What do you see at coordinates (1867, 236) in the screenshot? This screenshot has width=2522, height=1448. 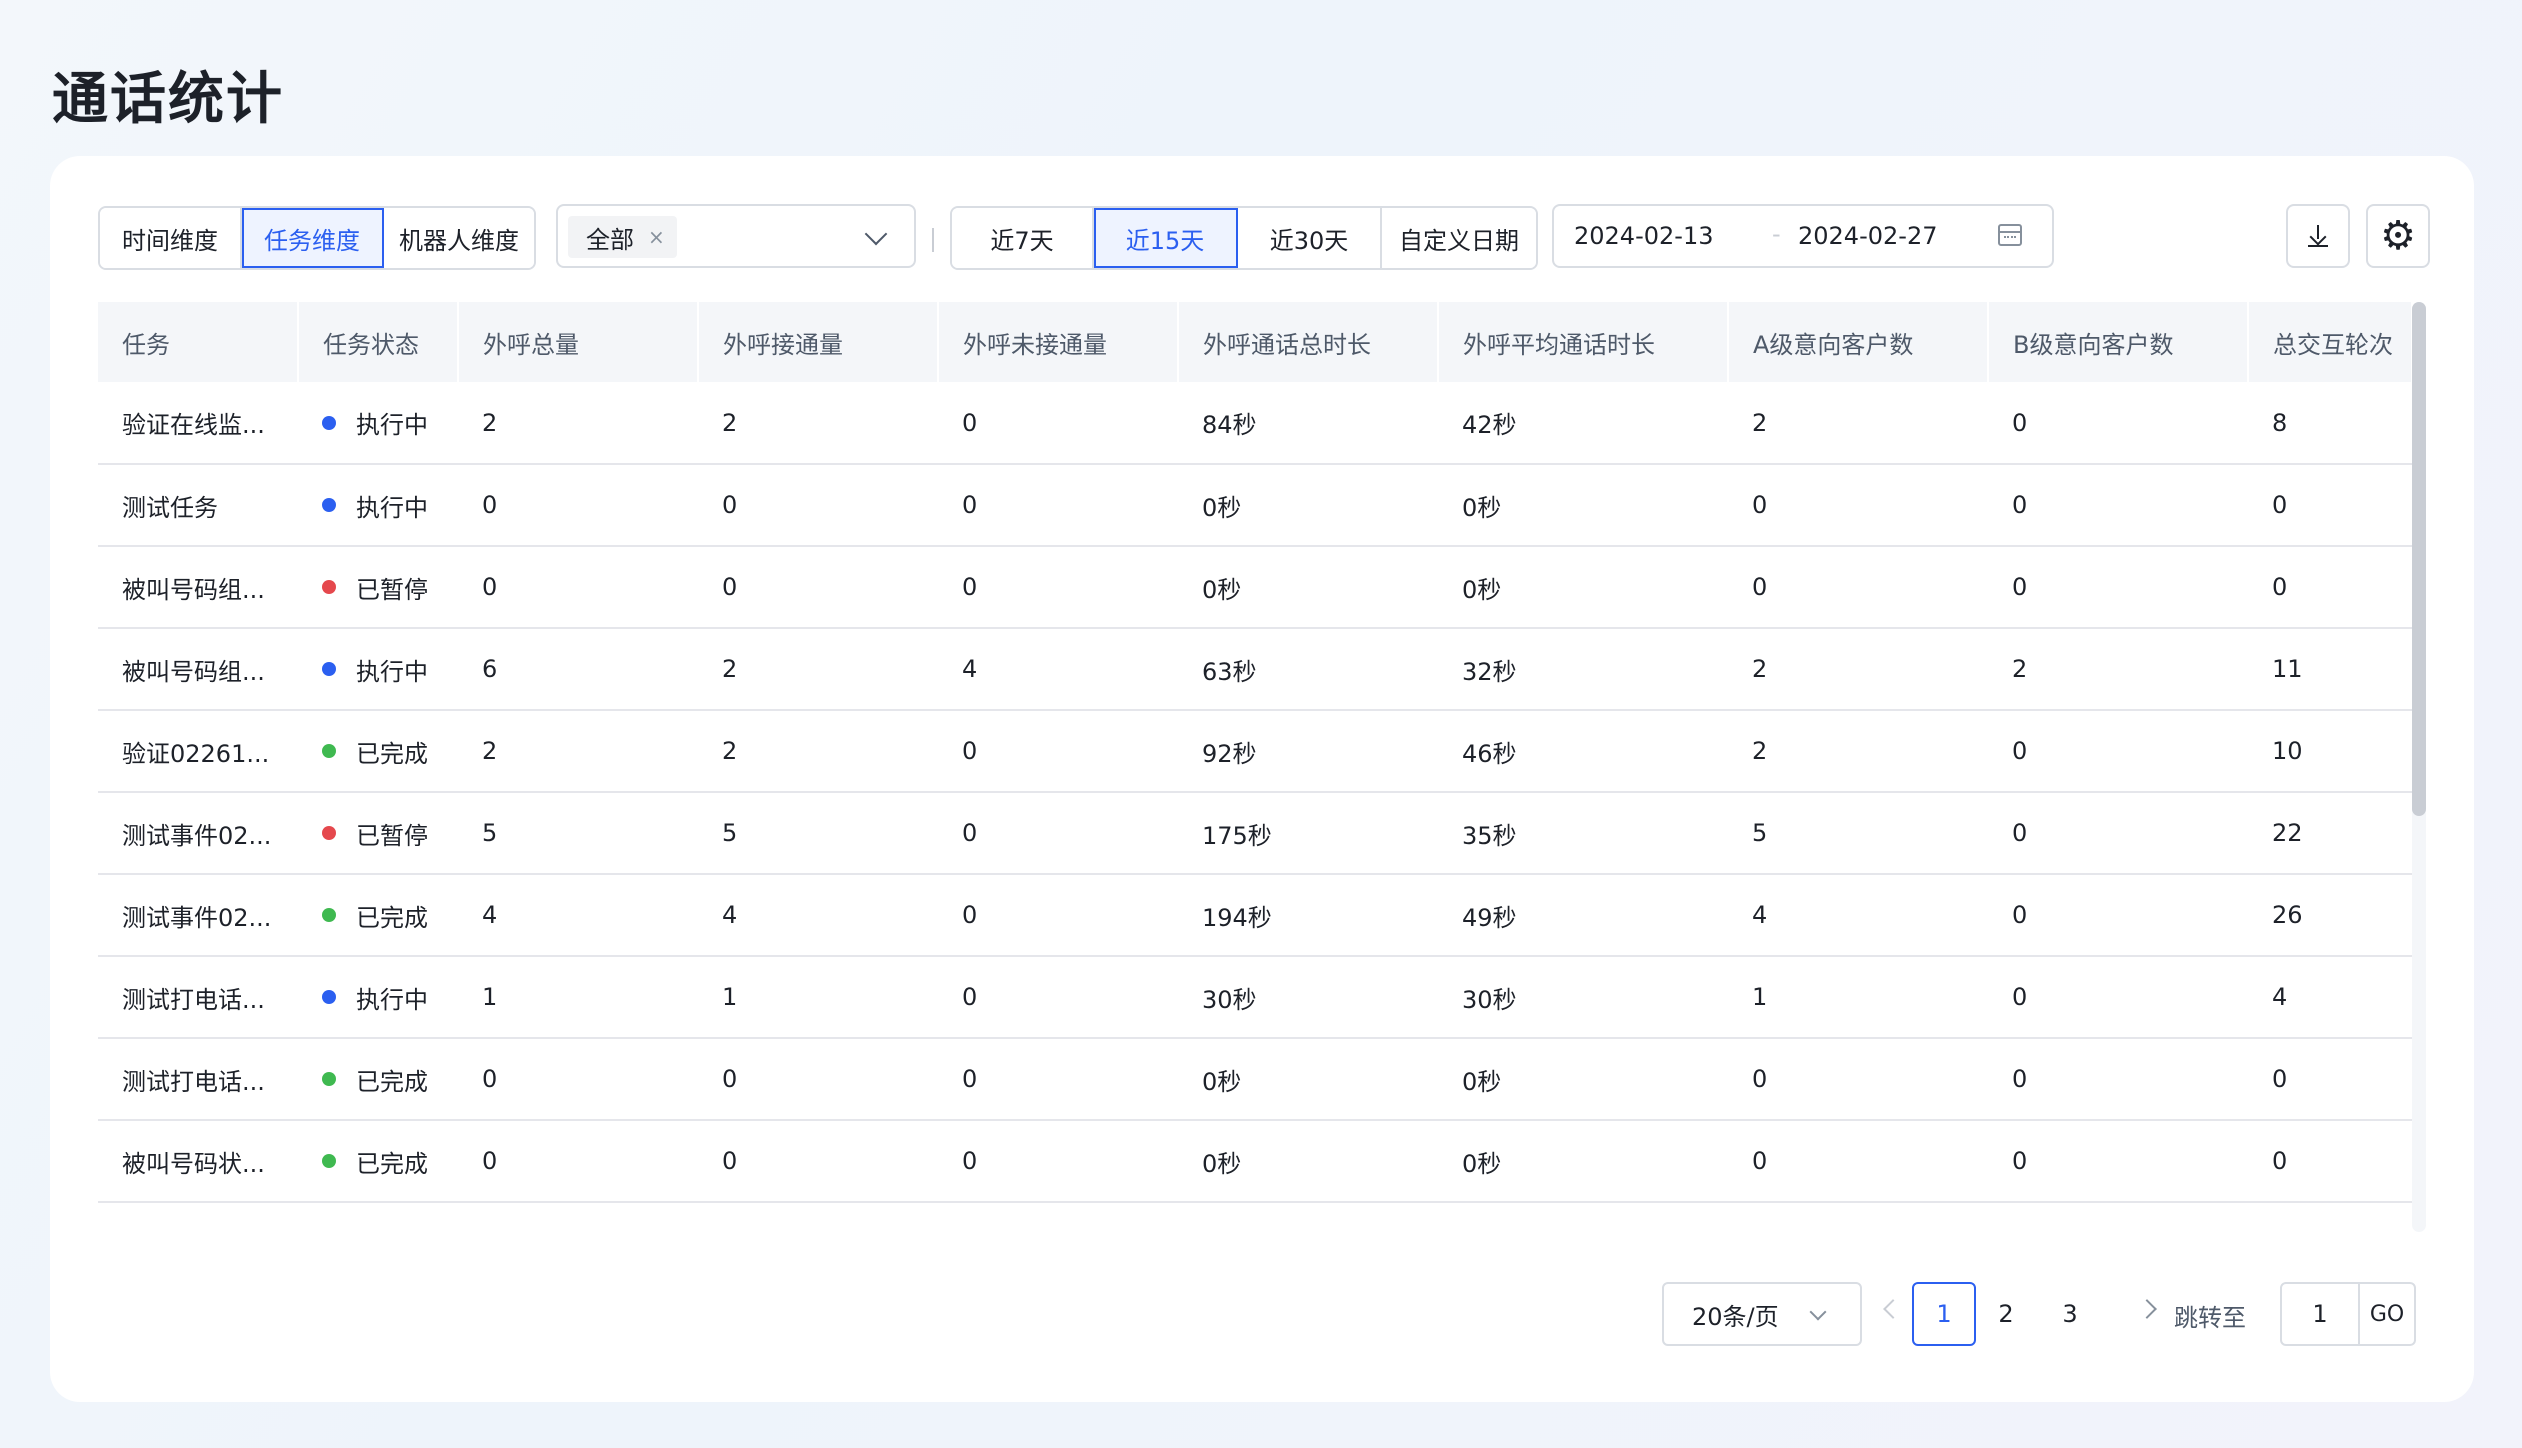 I see `end-date-input: 2024-02-27` at bounding box center [1867, 236].